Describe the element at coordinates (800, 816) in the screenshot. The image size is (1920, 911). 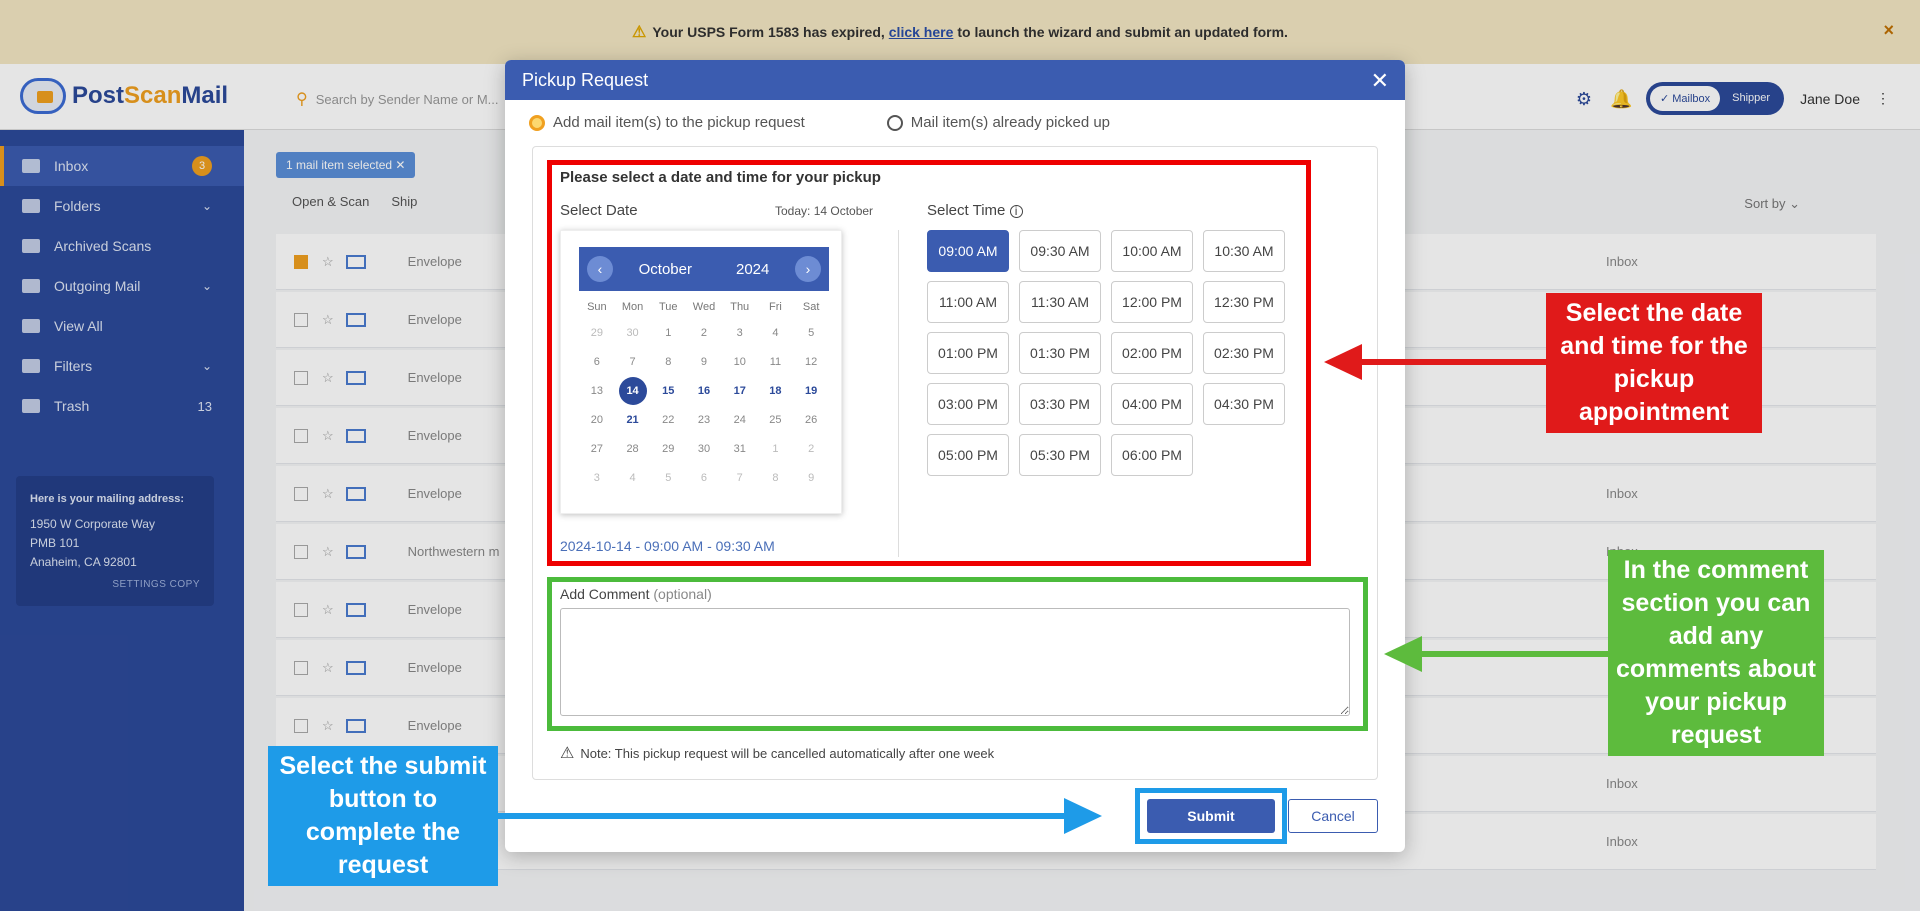
I see `arrow-blue` at that location.